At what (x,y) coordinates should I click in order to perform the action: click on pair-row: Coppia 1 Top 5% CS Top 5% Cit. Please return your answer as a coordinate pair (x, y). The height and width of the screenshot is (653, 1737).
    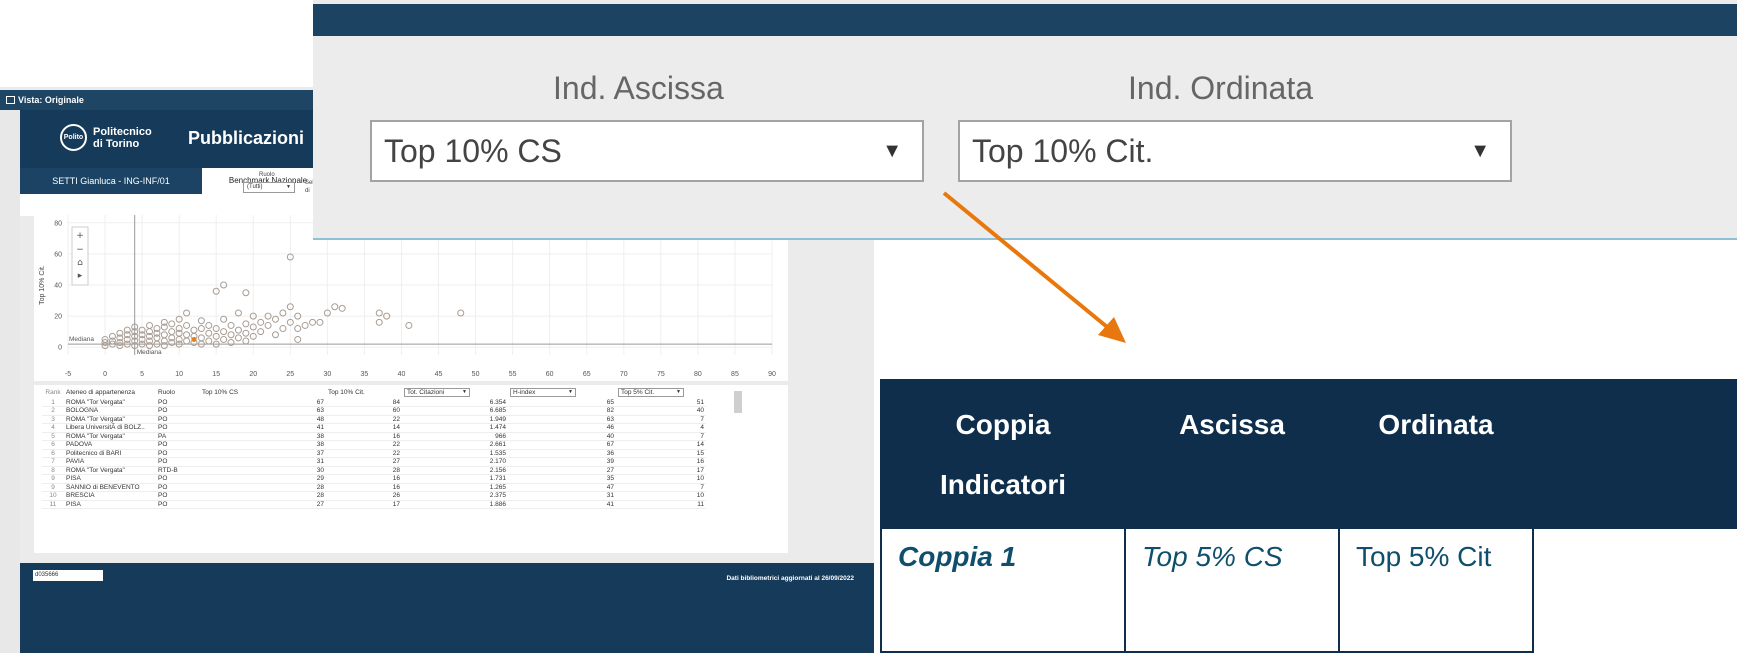
    Looking at the image, I should click on (1308, 591).